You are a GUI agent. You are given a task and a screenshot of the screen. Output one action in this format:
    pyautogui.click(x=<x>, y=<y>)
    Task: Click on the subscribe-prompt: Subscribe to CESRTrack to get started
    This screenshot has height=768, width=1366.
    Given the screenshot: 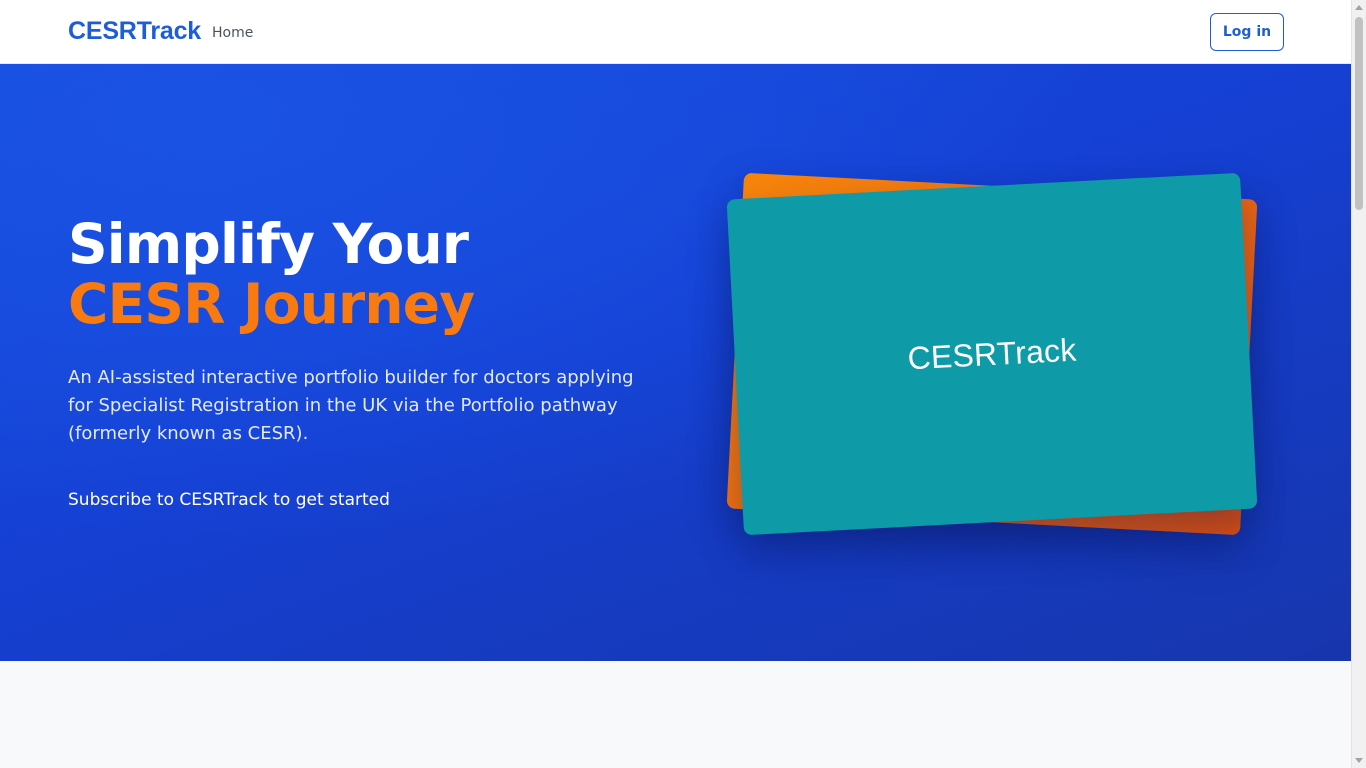 What is the action you would take?
    pyautogui.click(x=229, y=500)
    